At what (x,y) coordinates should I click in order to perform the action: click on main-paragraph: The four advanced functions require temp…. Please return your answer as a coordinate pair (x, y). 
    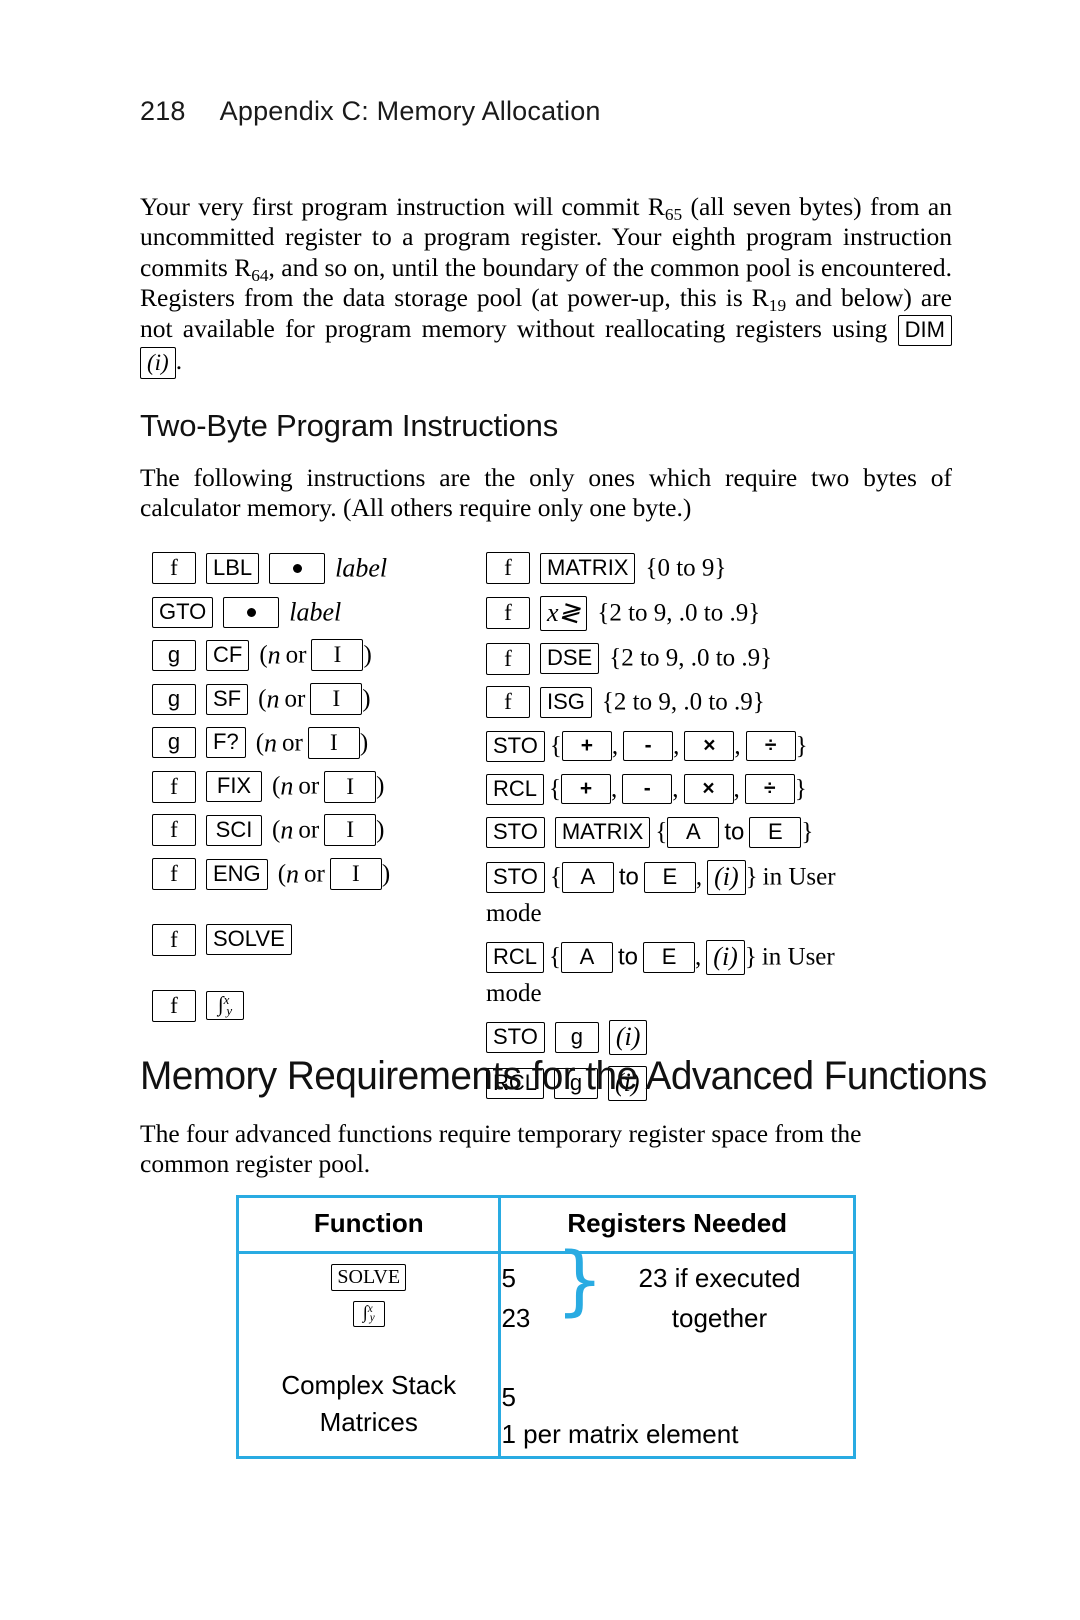
    Looking at the image, I should click on (501, 1149).